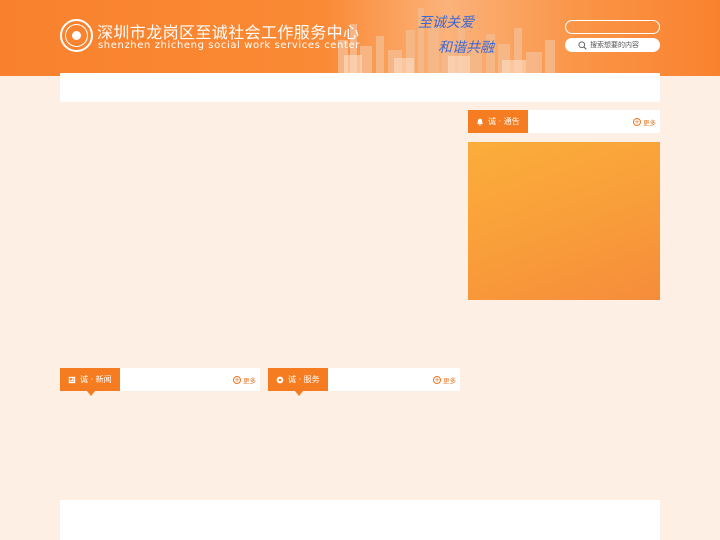 The height and width of the screenshot is (540, 720). I want to click on tab-news: 诚 · 新闻, so click(90, 382).